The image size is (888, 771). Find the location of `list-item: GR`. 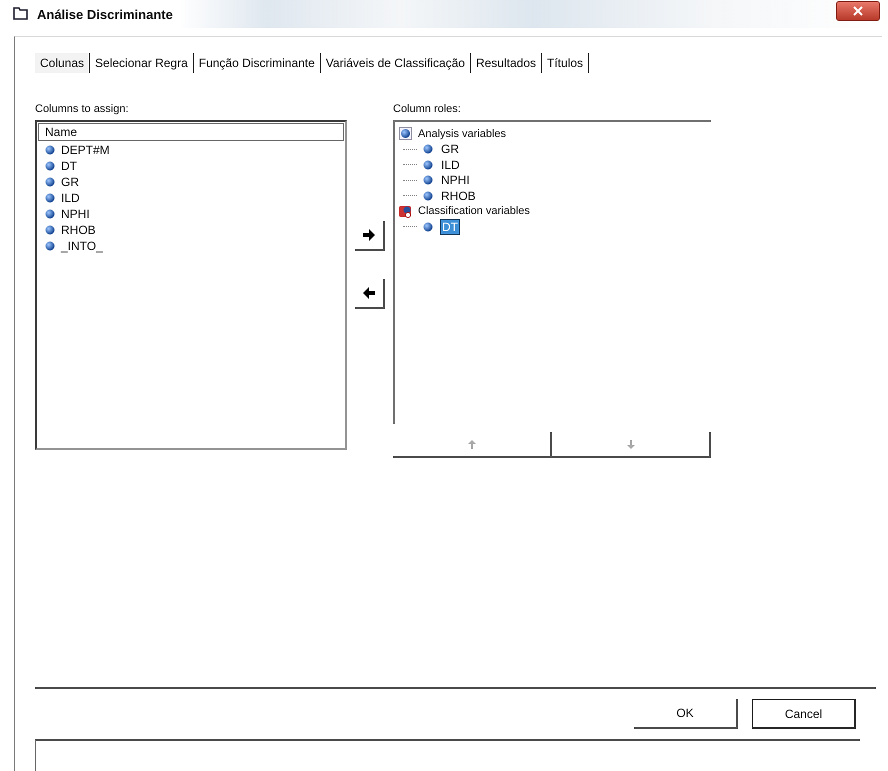

list-item: GR is located at coordinates (70, 182).